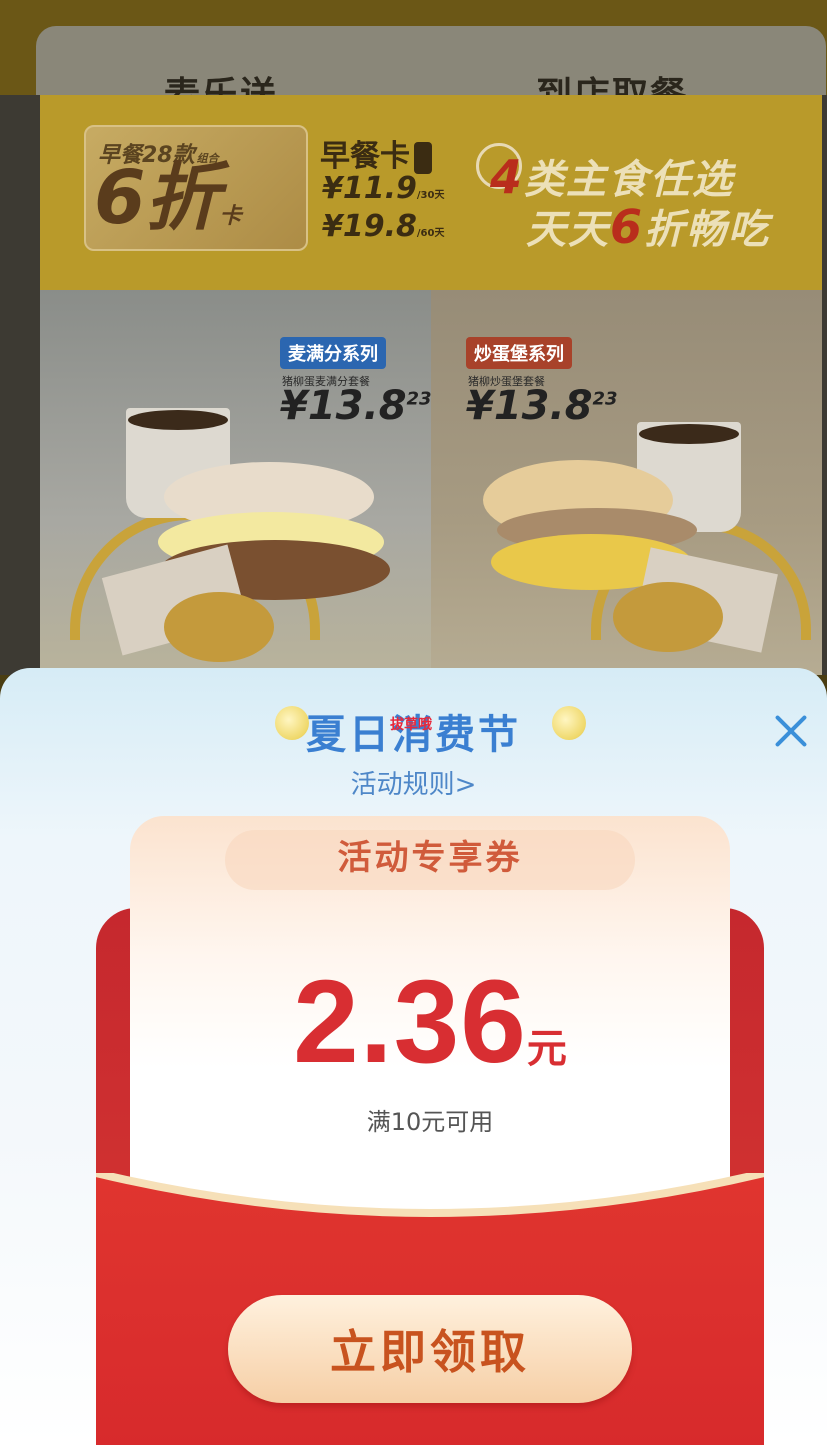 Image resolution: width=827 pixels, height=1445 pixels. I want to click on coupon-condition: 满10元可用, so click(430, 1122).